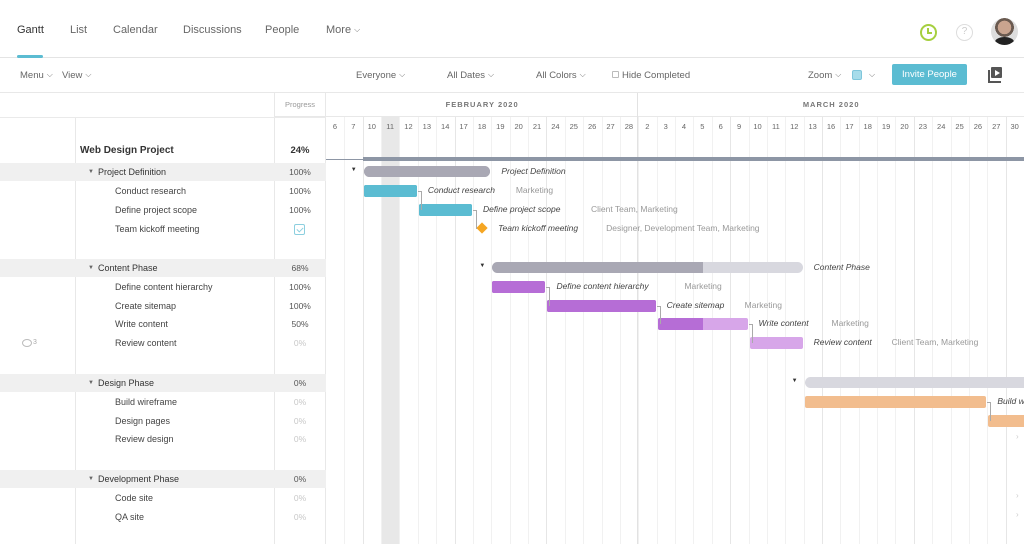 Image resolution: width=1024 pixels, height=544 pixels. I want to click on zoom-dropdown: Zoom ⌵, so click(824, 75).